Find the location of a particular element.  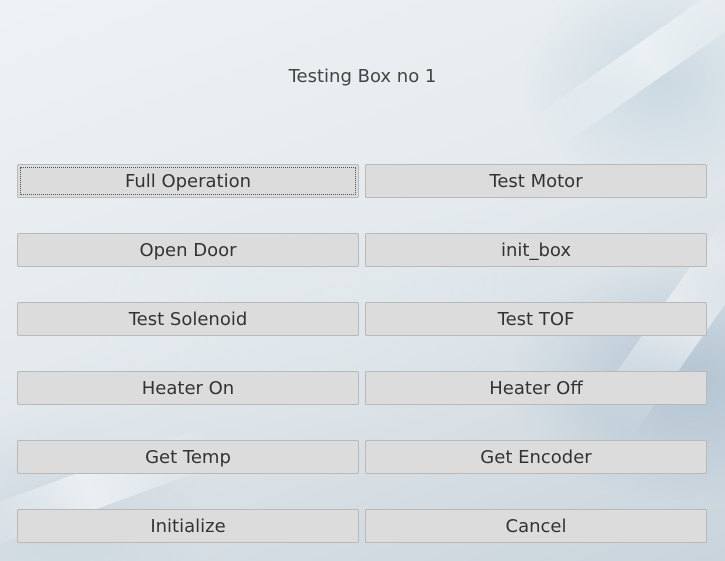

dialog-title: Testing Box no 1 is located at coordinates (362, 76).